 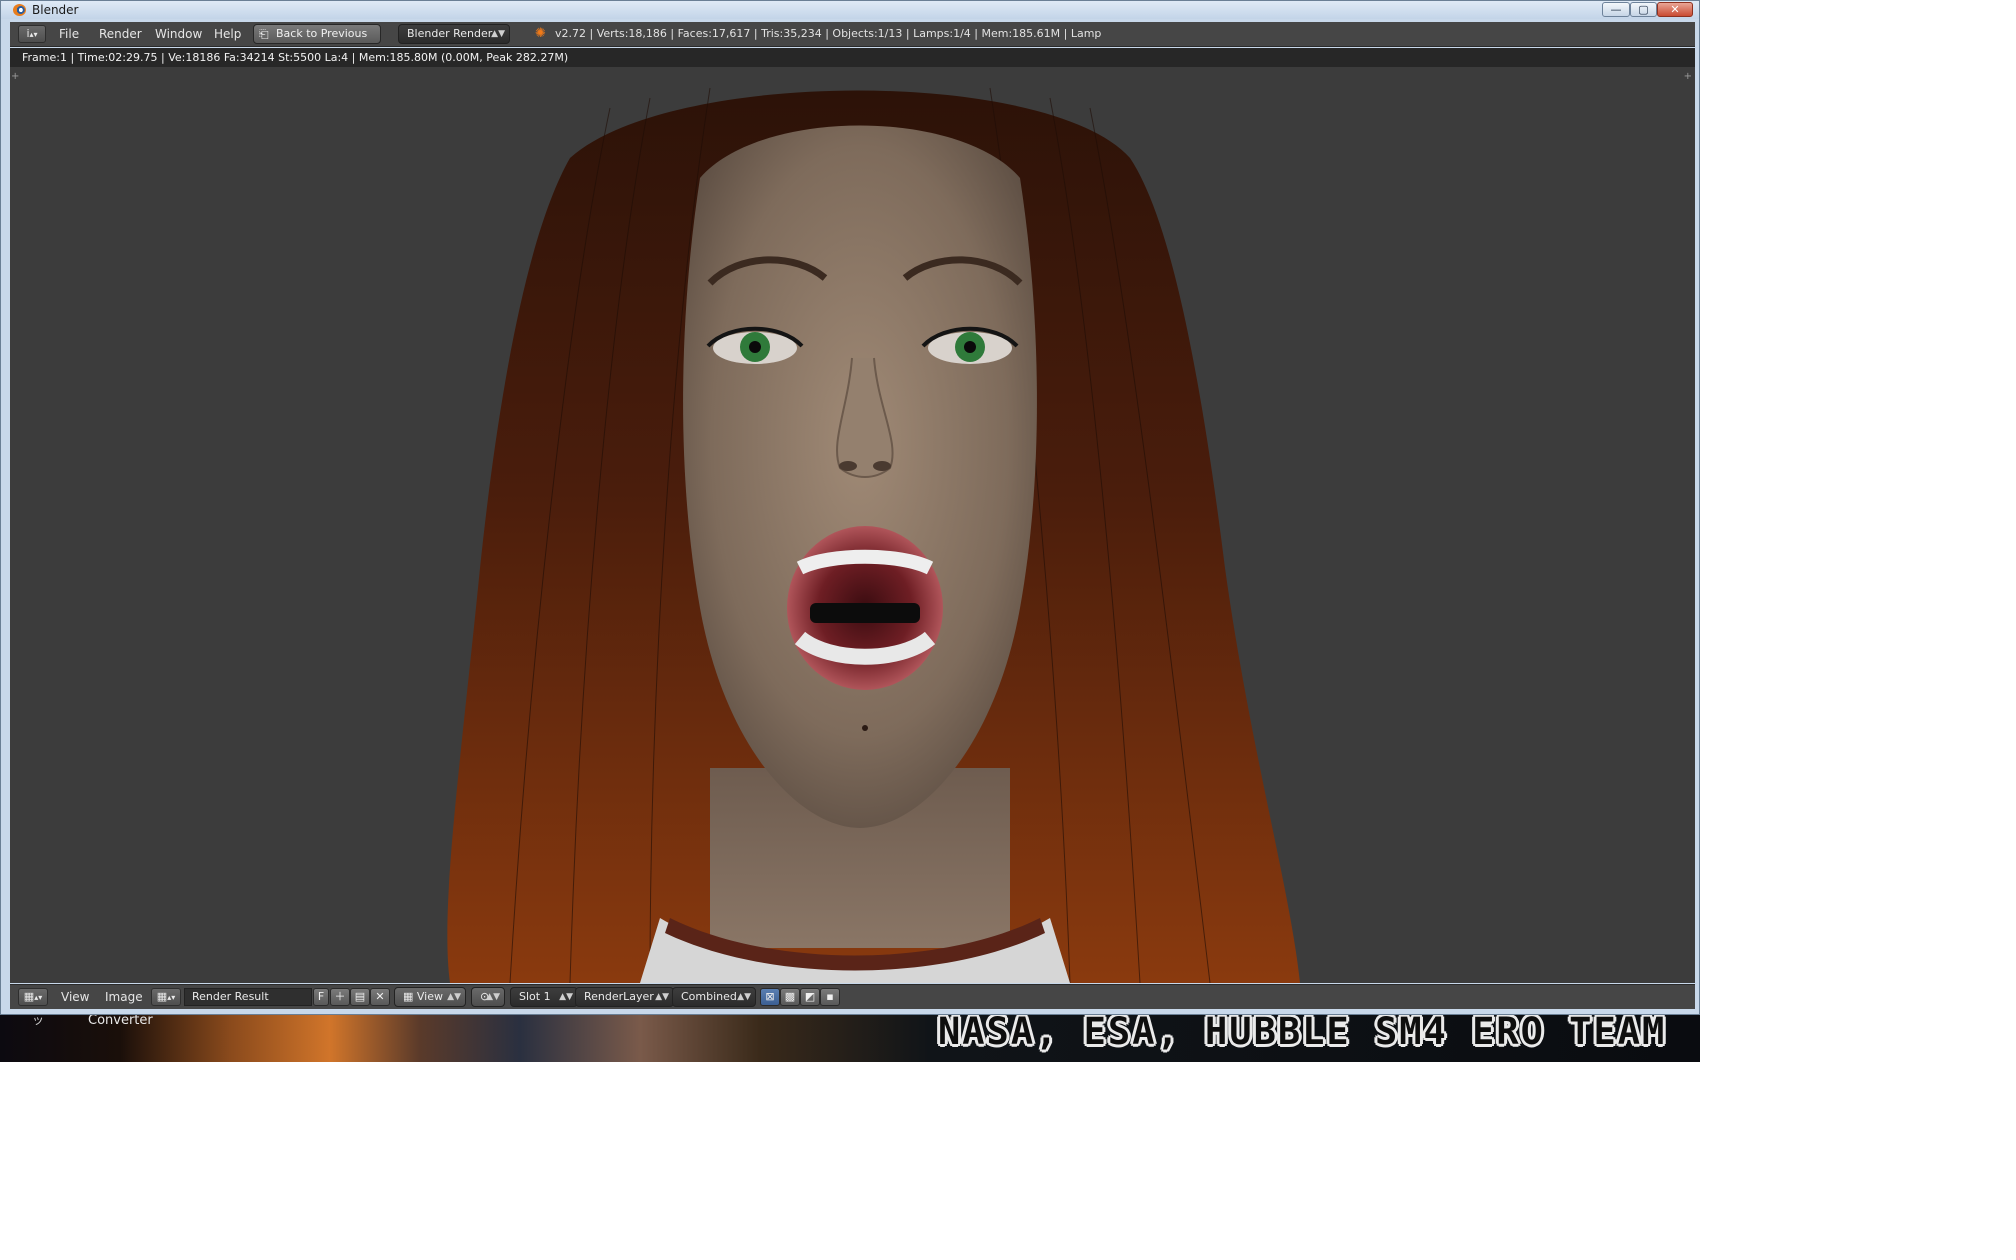 I want to click on close-button: ✕, so click(x=1675, y=9).